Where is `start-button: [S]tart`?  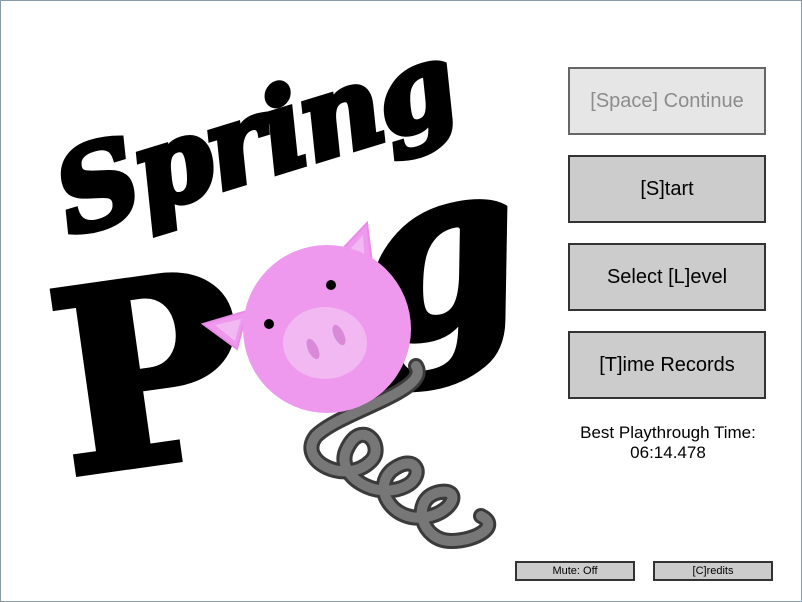
start-button: [S]tart is located at coordinates (667, 189).